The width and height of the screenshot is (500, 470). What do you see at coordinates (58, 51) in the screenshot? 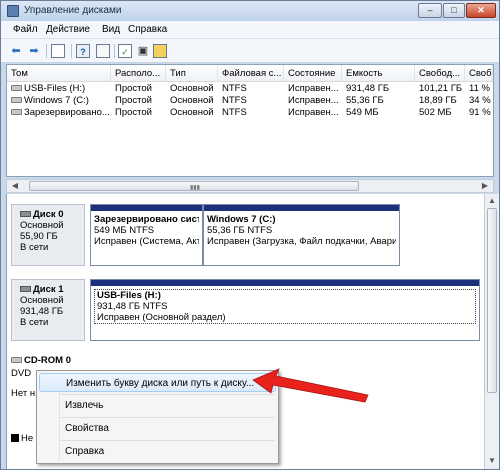
I see `console-tree-icon` at bounding box center [58, 51].